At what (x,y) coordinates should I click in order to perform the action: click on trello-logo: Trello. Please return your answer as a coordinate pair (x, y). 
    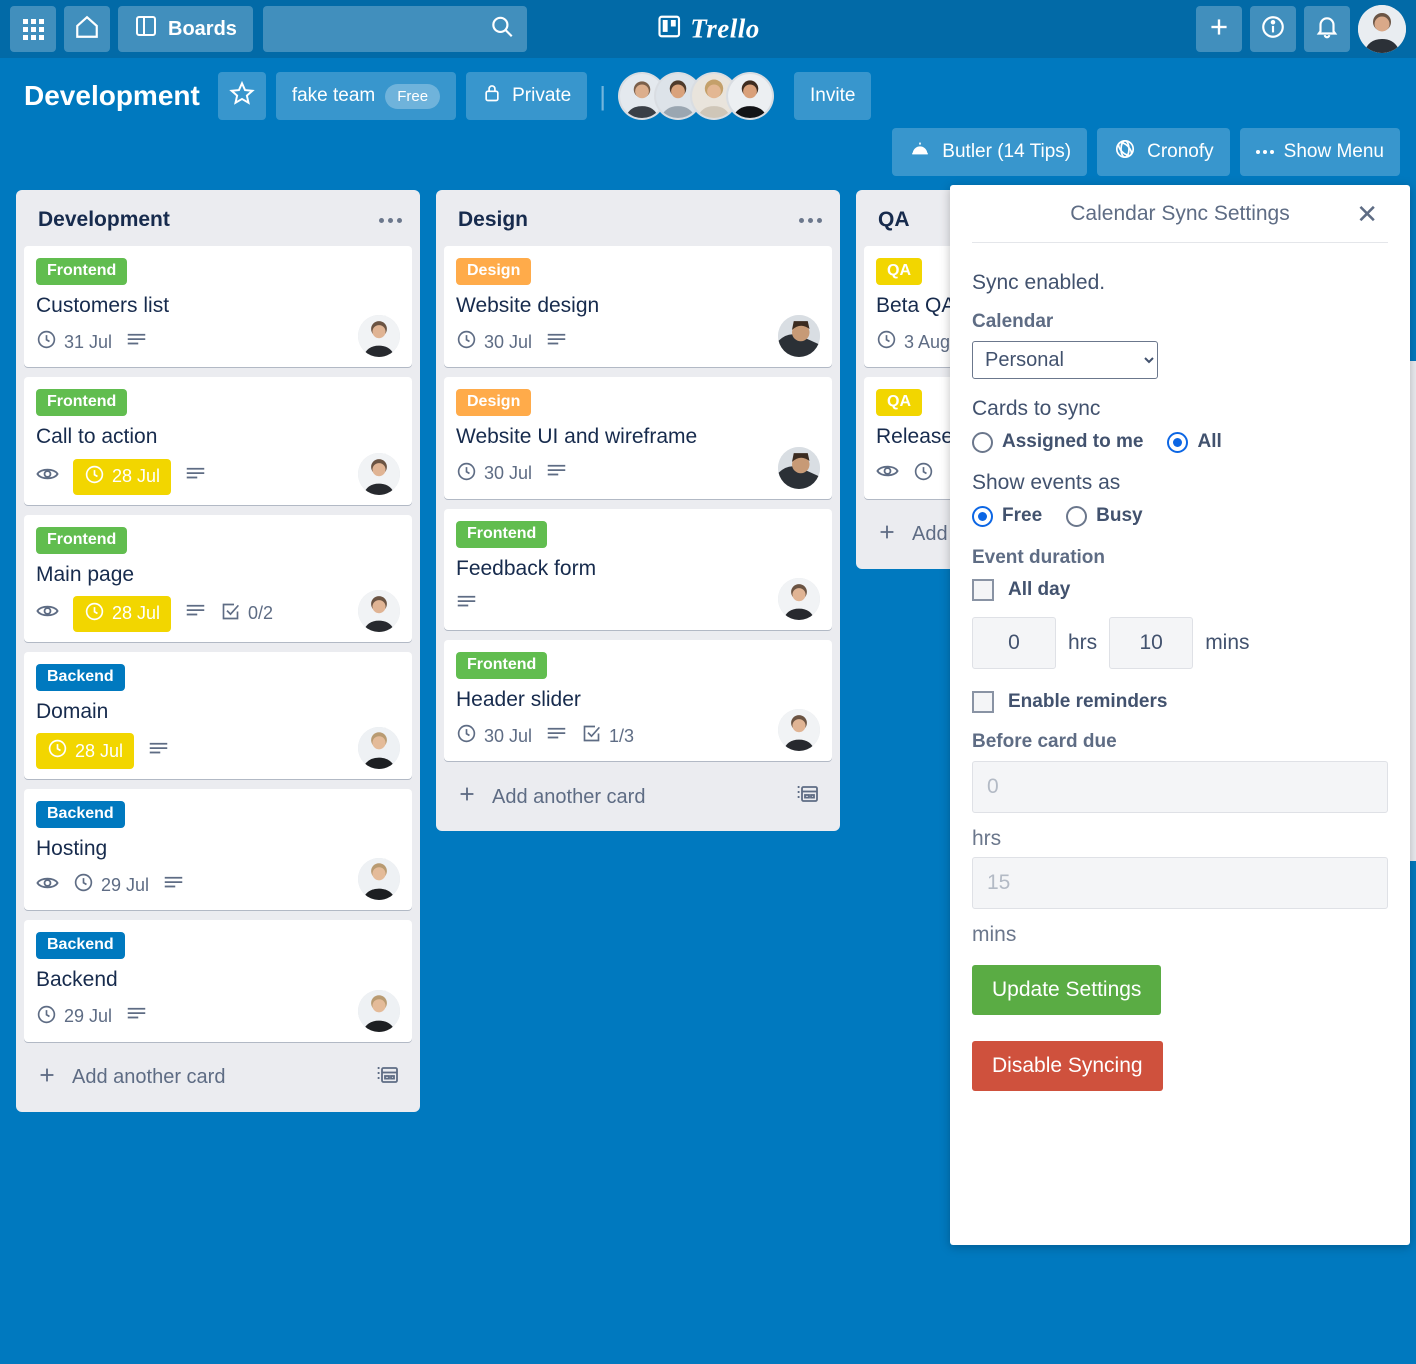
    Looking at the image, I should click on (708, 29).